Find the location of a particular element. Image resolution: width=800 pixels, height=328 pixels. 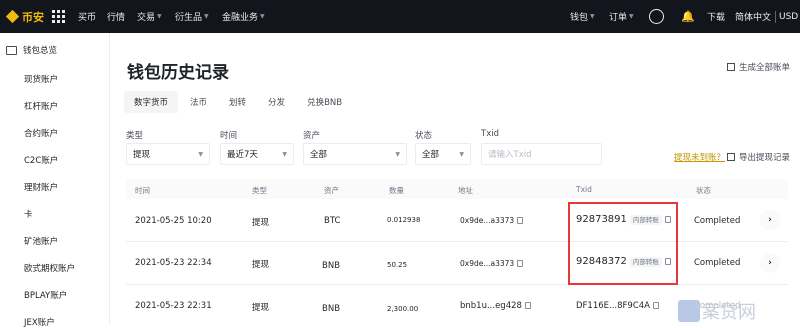

row-asset: BTC is located at coordinates (332, 221).